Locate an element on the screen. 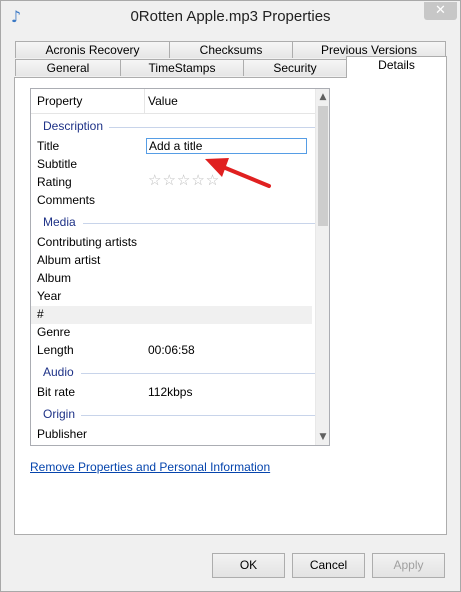 The width and height of the screenshot is (461, 592). group-description: Description is located at coordinates (73, 126).